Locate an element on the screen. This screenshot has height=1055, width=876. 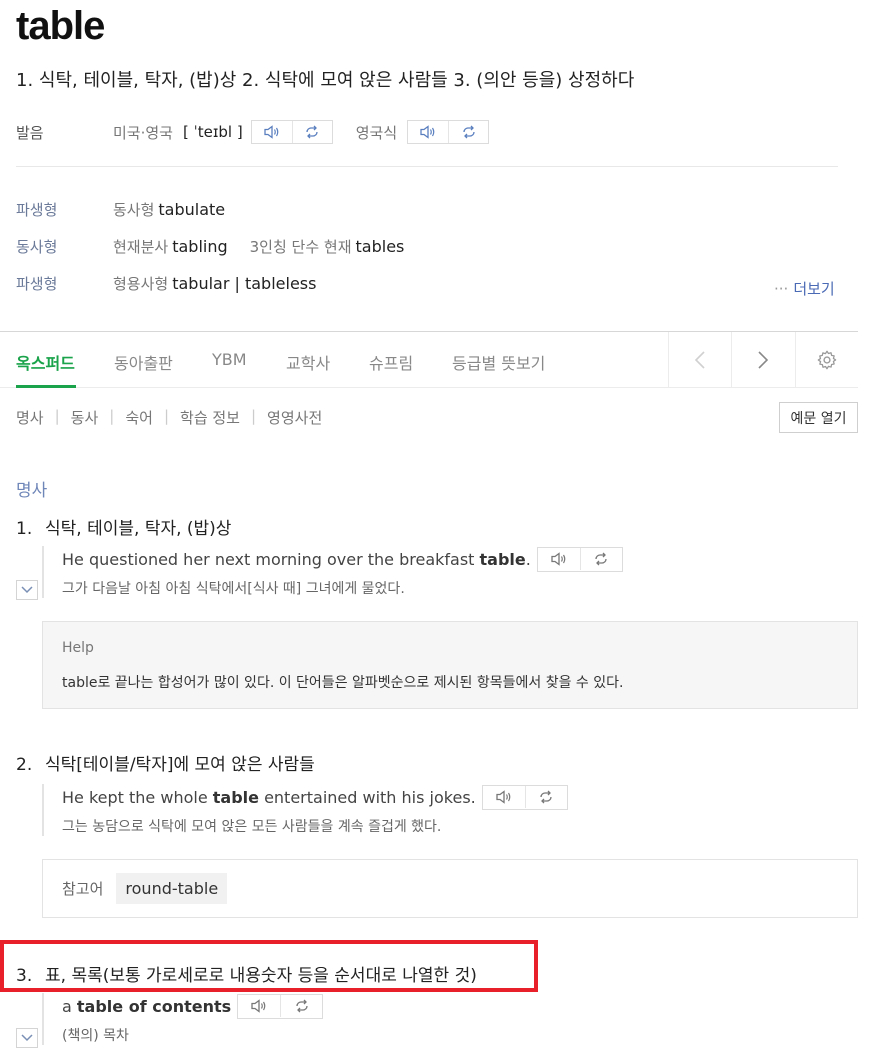
form-type: 3인칭 단수 현재 is located at coordinates (300, 247).